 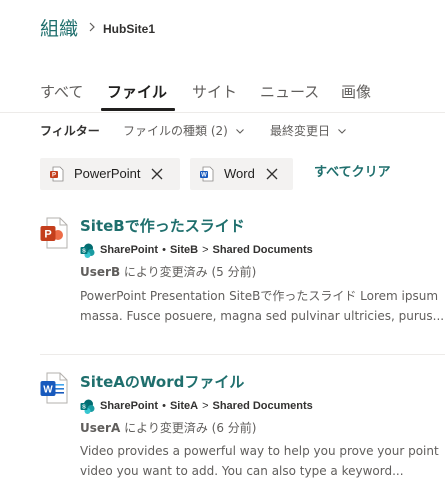 What do you see at coordinates (356, 92) in the screenshot?
I see `tab-images: 画像` at bounding box center [356, 92].